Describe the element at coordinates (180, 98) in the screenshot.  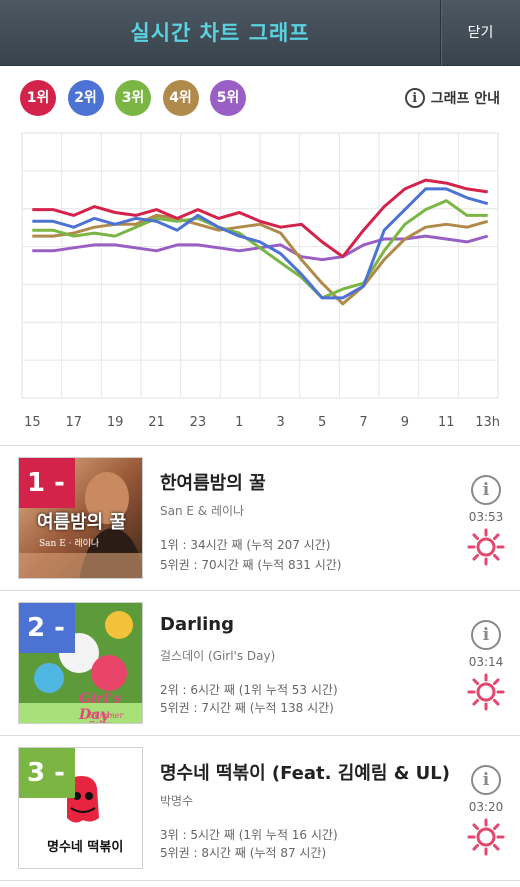
I see `rank-4-button: 4위` at that location.